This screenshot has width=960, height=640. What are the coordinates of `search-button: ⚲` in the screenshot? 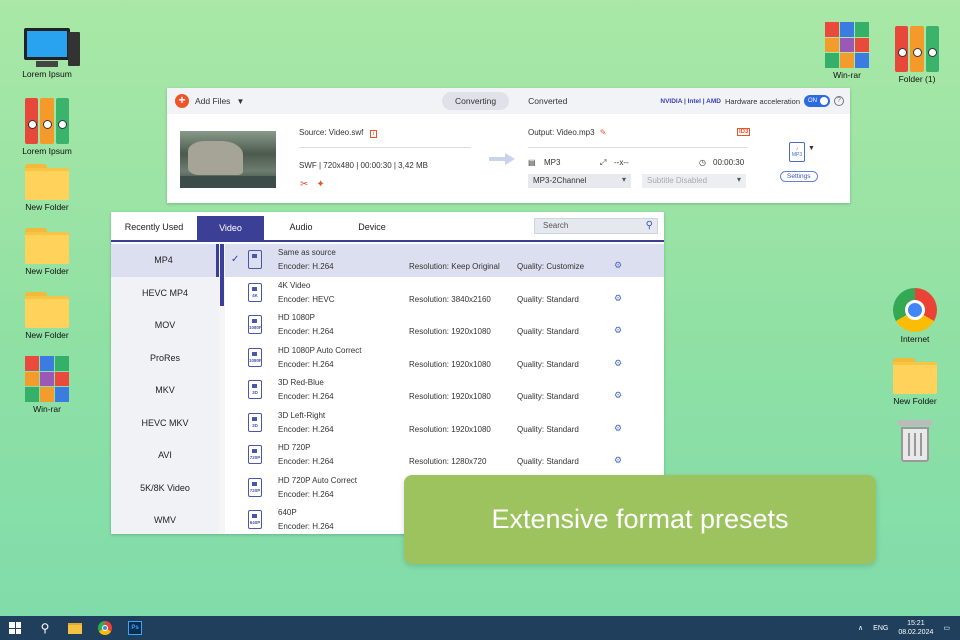 It's located at (45, 628).